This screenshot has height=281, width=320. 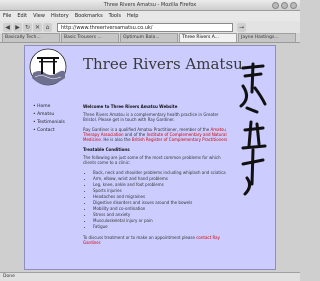 What do you see at coordinates (89, 16) in the screenshot?
I see `menu-bookmarks: Bookmarks` at bounding box center [89, 16].